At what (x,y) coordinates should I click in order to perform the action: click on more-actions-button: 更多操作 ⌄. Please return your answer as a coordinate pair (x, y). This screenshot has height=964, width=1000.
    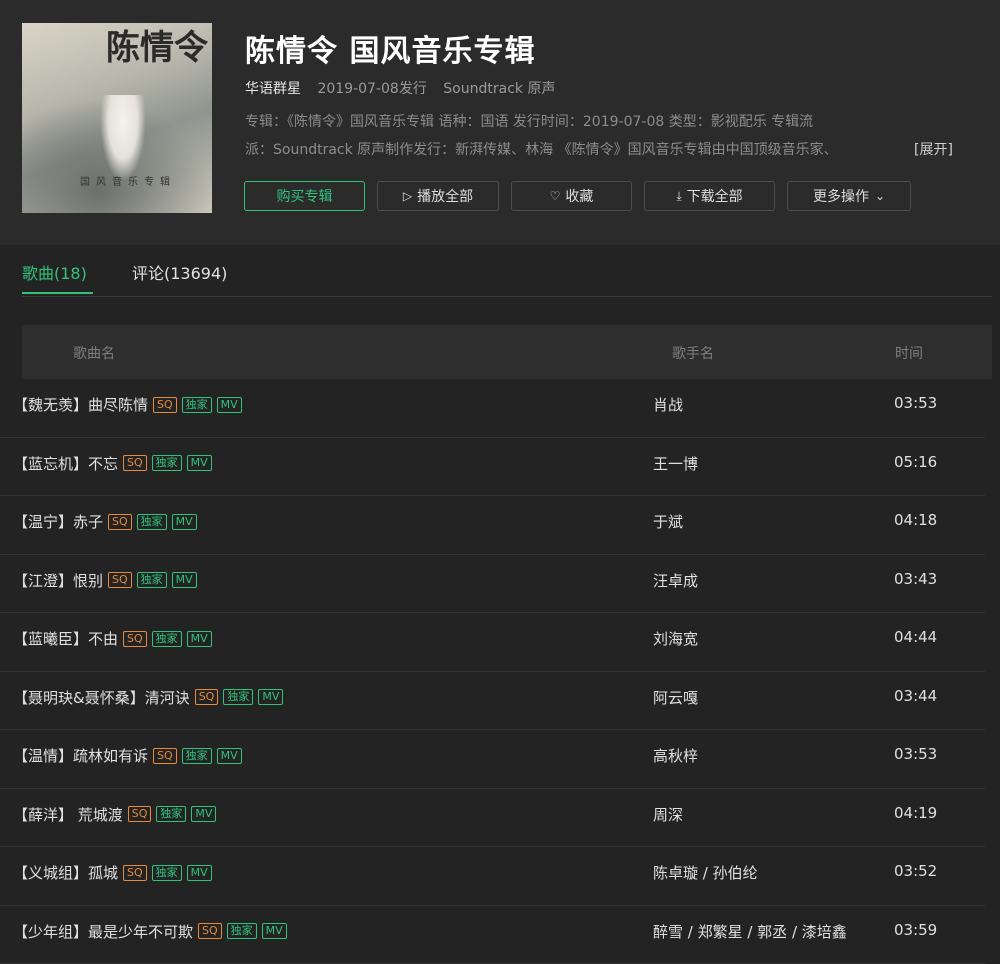
    Looking at the image, I should click on (849, 196).